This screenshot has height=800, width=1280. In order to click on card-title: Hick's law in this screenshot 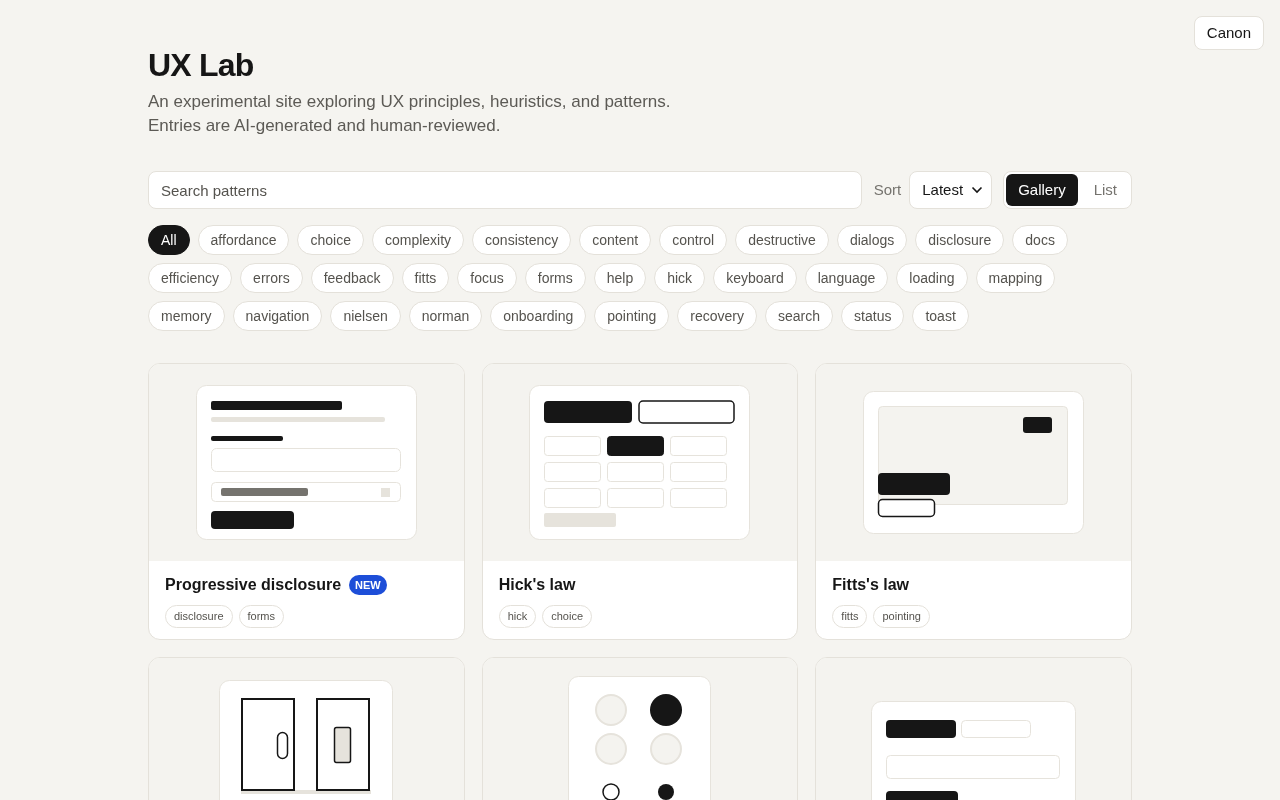, I will do `click(537, 585)`.